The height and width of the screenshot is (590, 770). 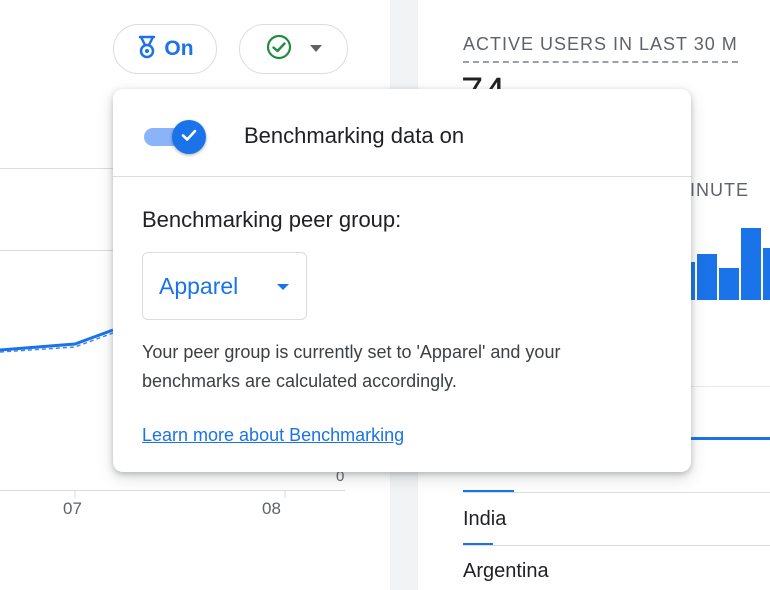 What do you see at coordinates (600, 48) in the screenshot?
I see `realtime-title: ACTIVE USERS IN LAST 30 M` at bounding box center [600, 48].